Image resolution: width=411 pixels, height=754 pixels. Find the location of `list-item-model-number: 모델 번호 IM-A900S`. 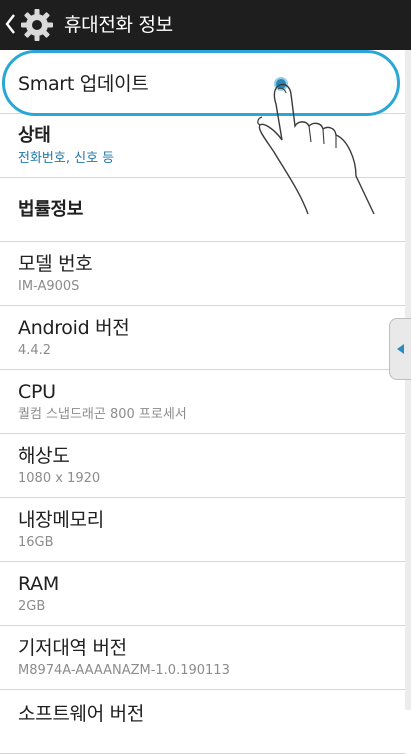

list-item-model-number: 모델 번호 IM-A900S is located at coordinates (202, 274).